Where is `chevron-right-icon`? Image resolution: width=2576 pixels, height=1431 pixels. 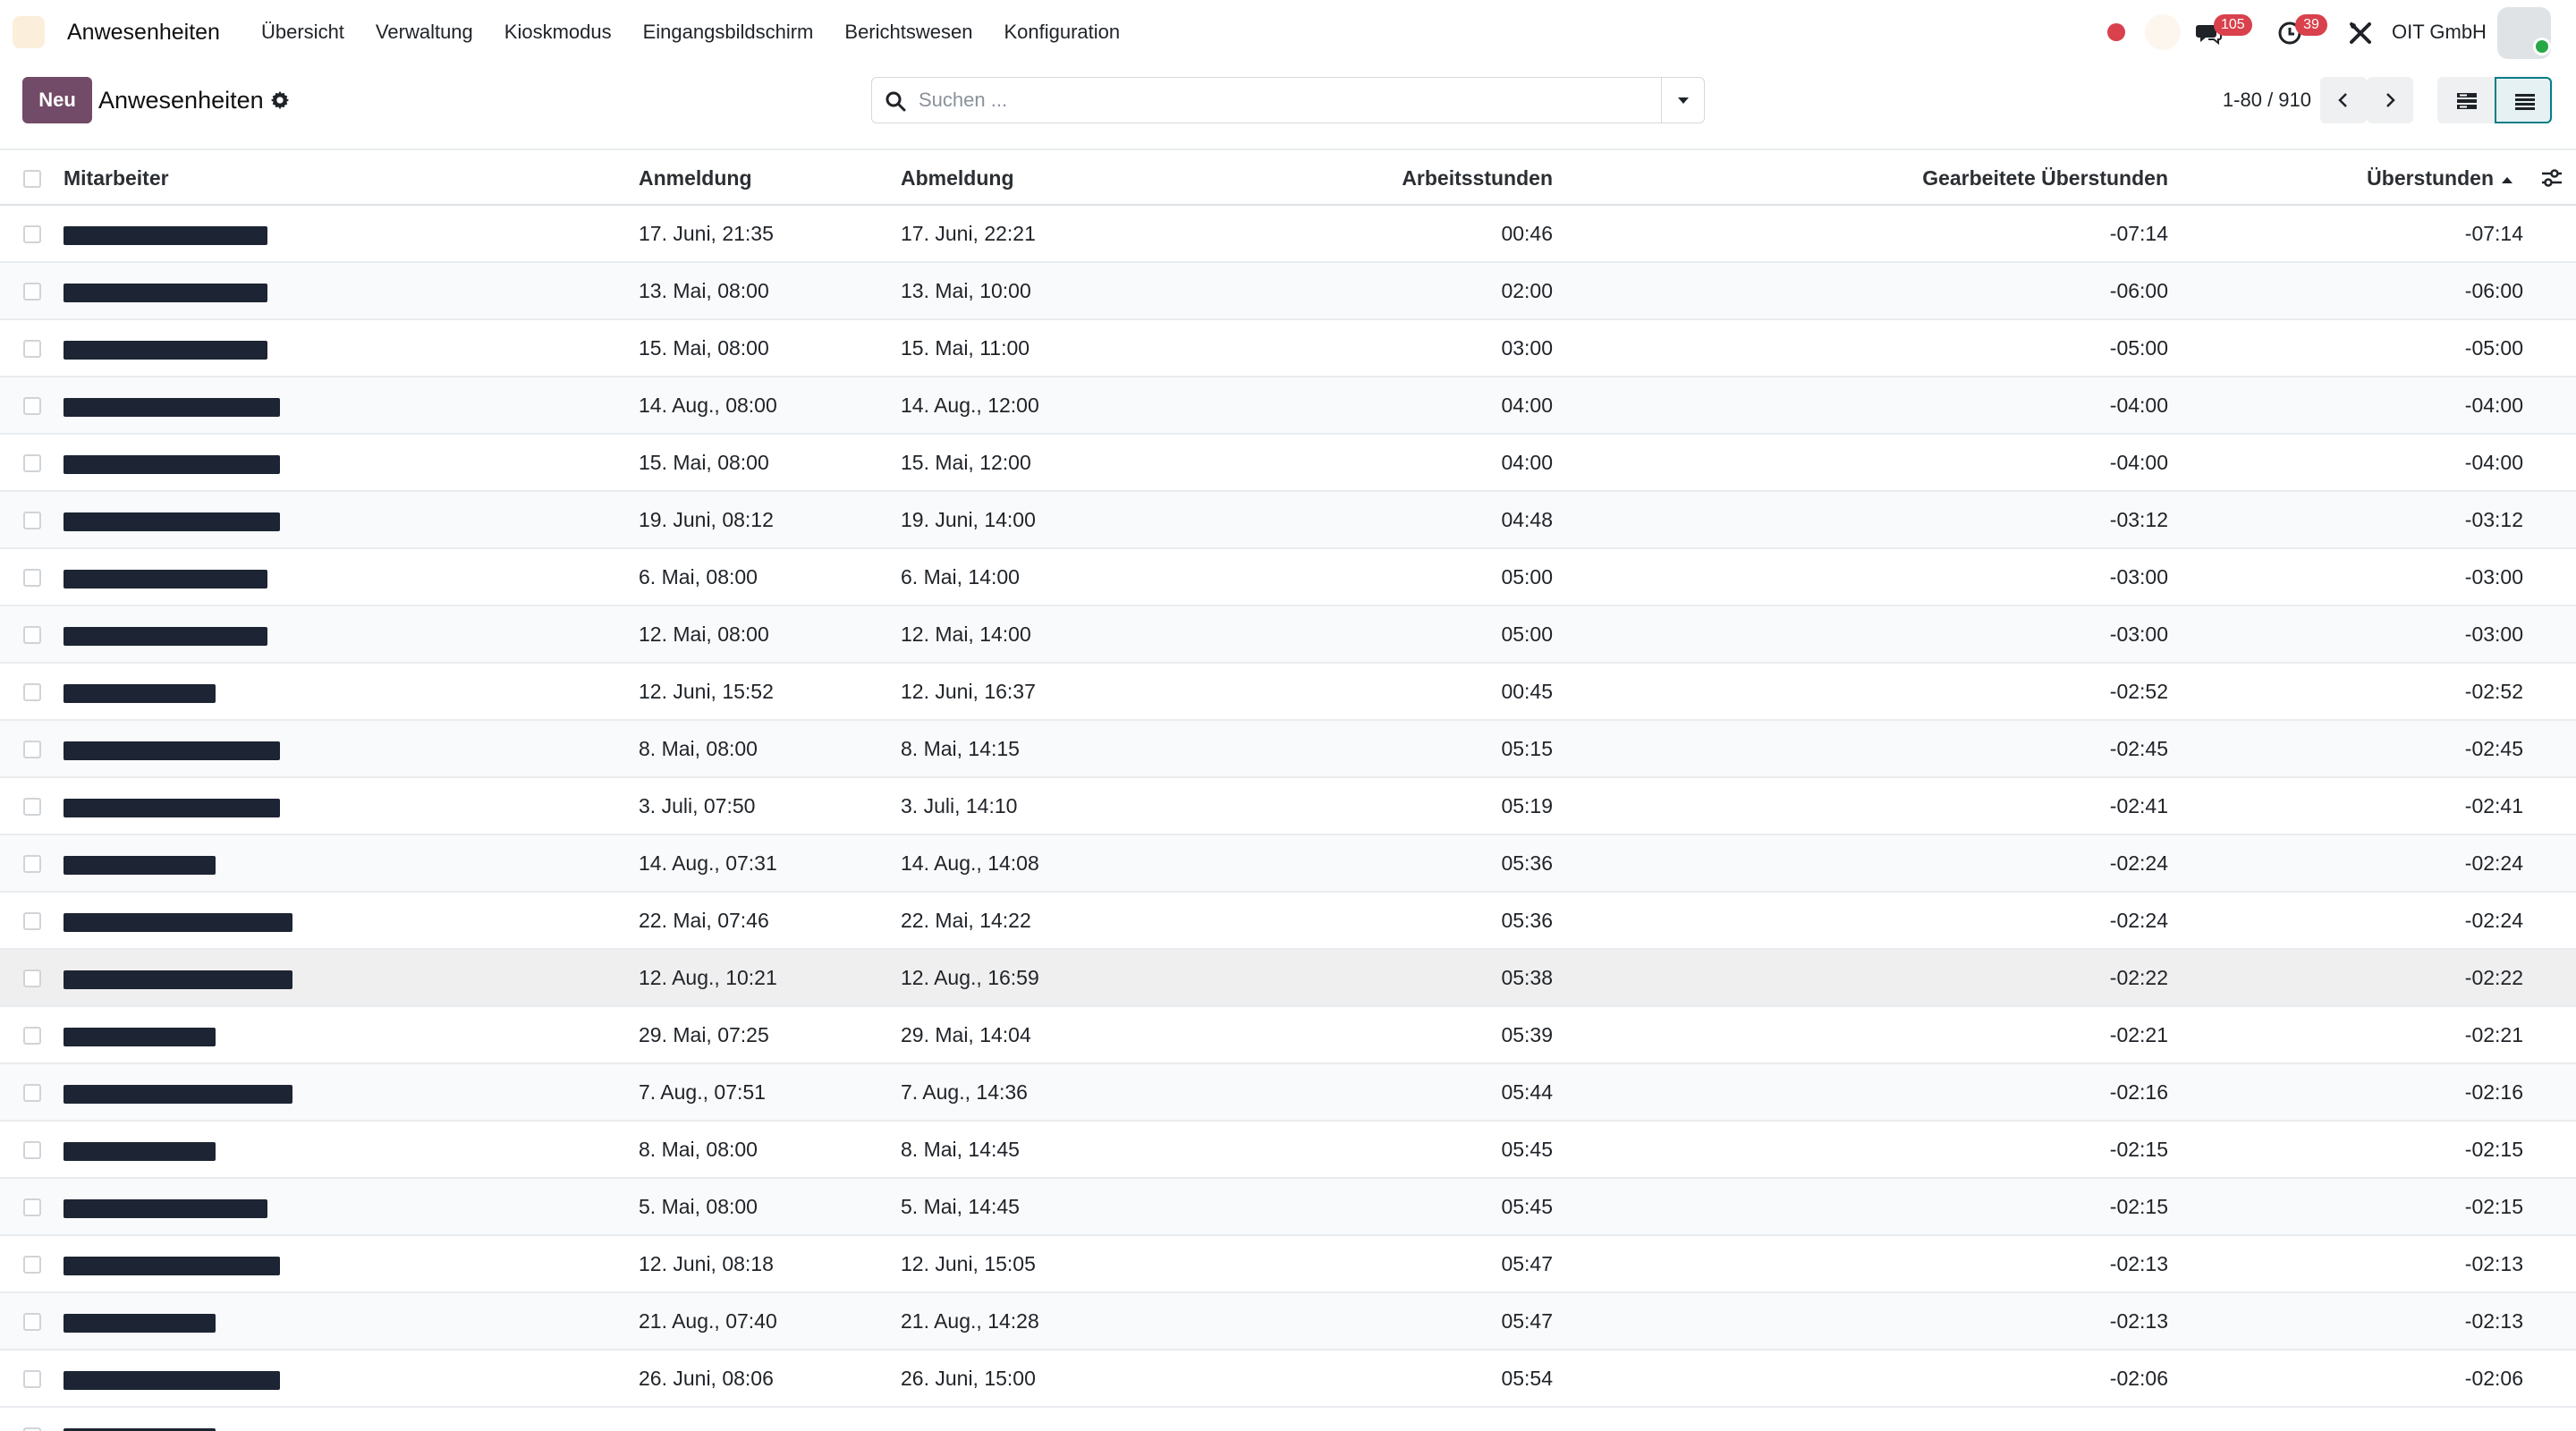 chevron-right-icon is located at coordinates (2390, 100).